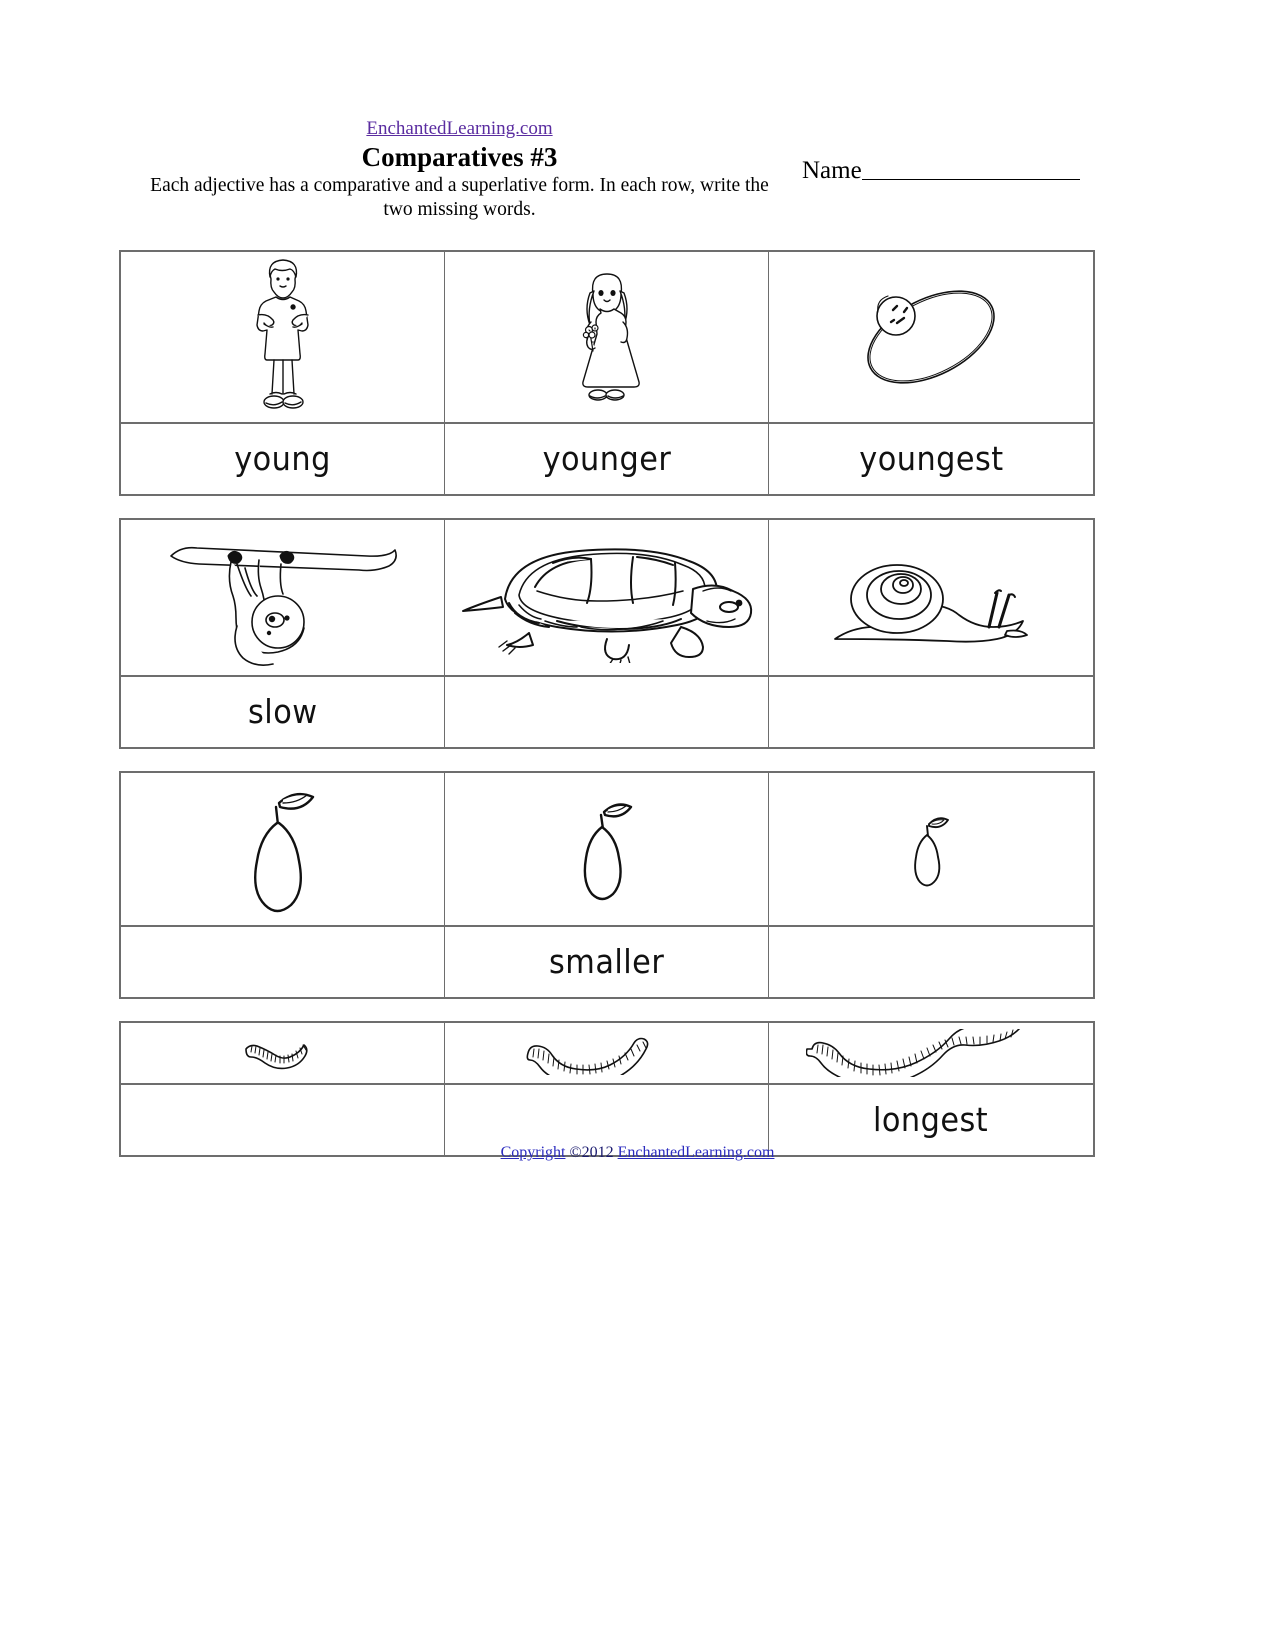 This screenshot has height=1649, width=1275. I want to click on large-pear-icon, so click(283, 849).